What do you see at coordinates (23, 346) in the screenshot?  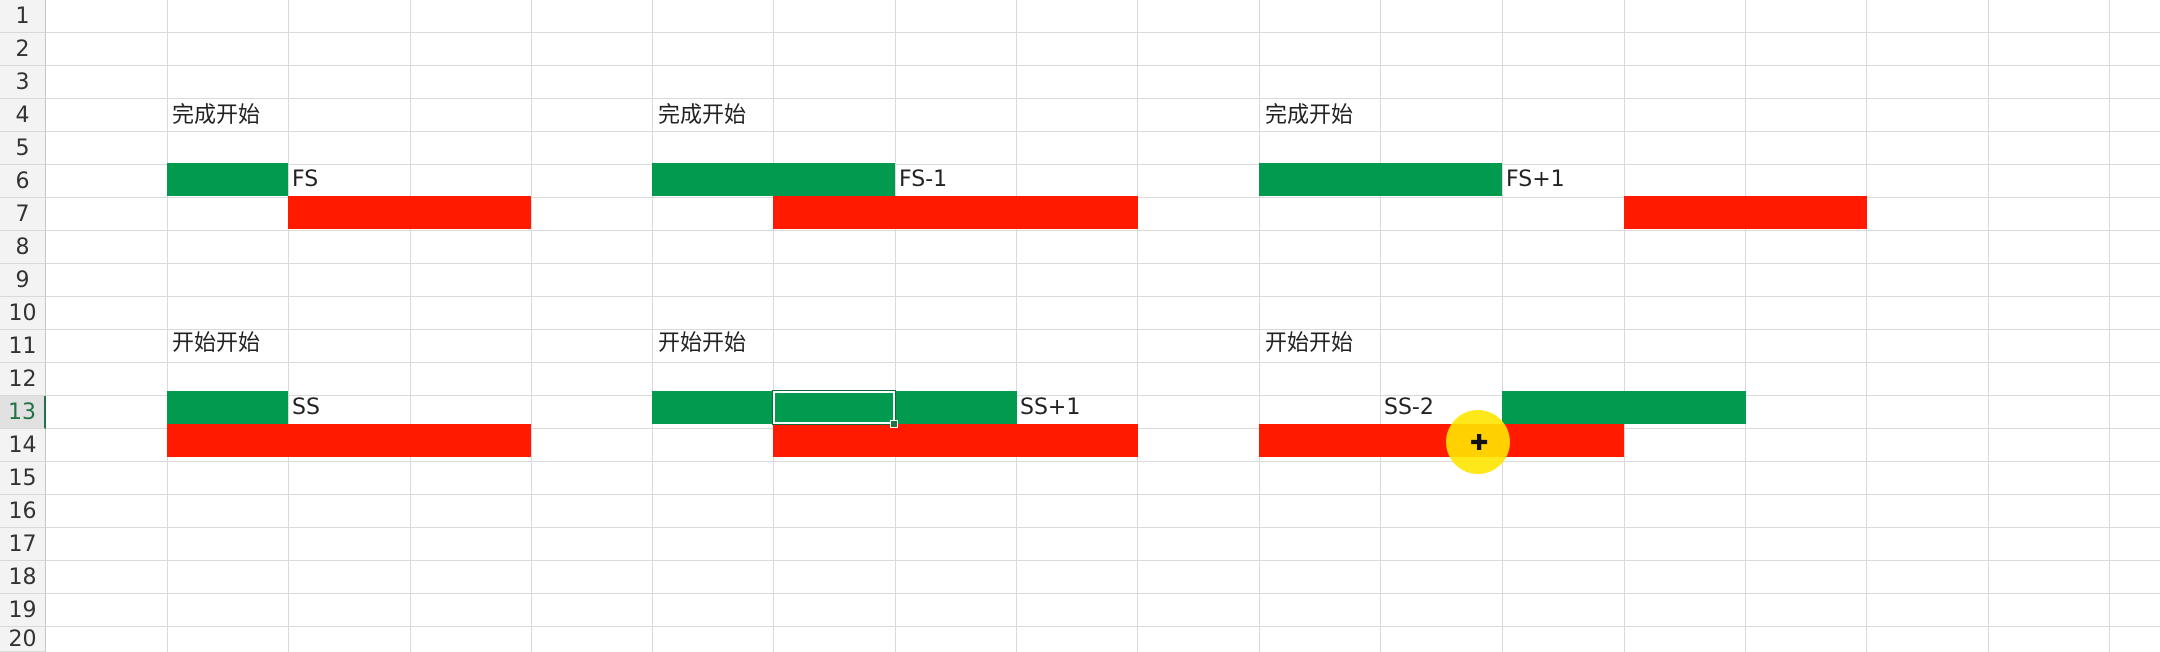 I see `row-header-11: 11` at bounding box center [23, 346].